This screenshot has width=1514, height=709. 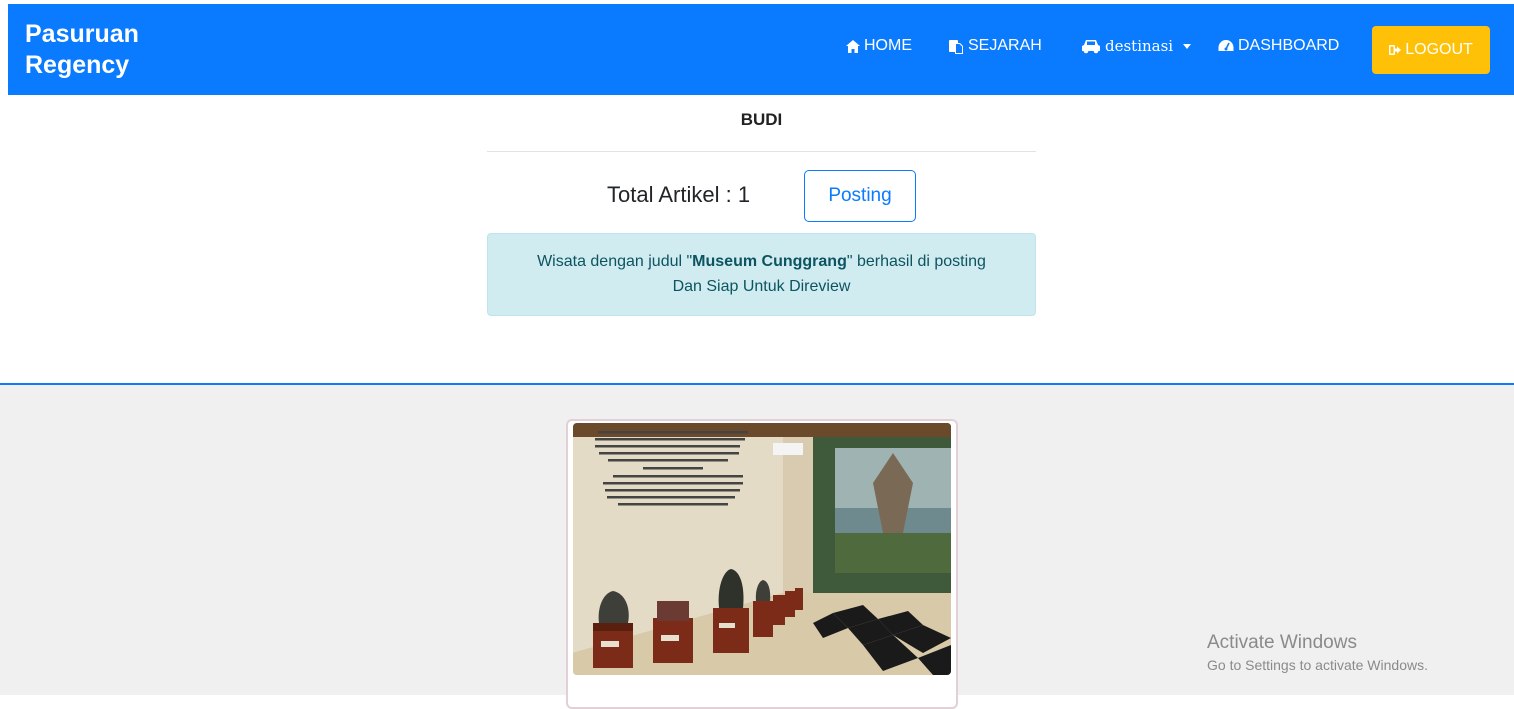 What do you see at coordinates (956, 47) in the screenshot?
I see `copy-icon` at bounding box center [956, 47].